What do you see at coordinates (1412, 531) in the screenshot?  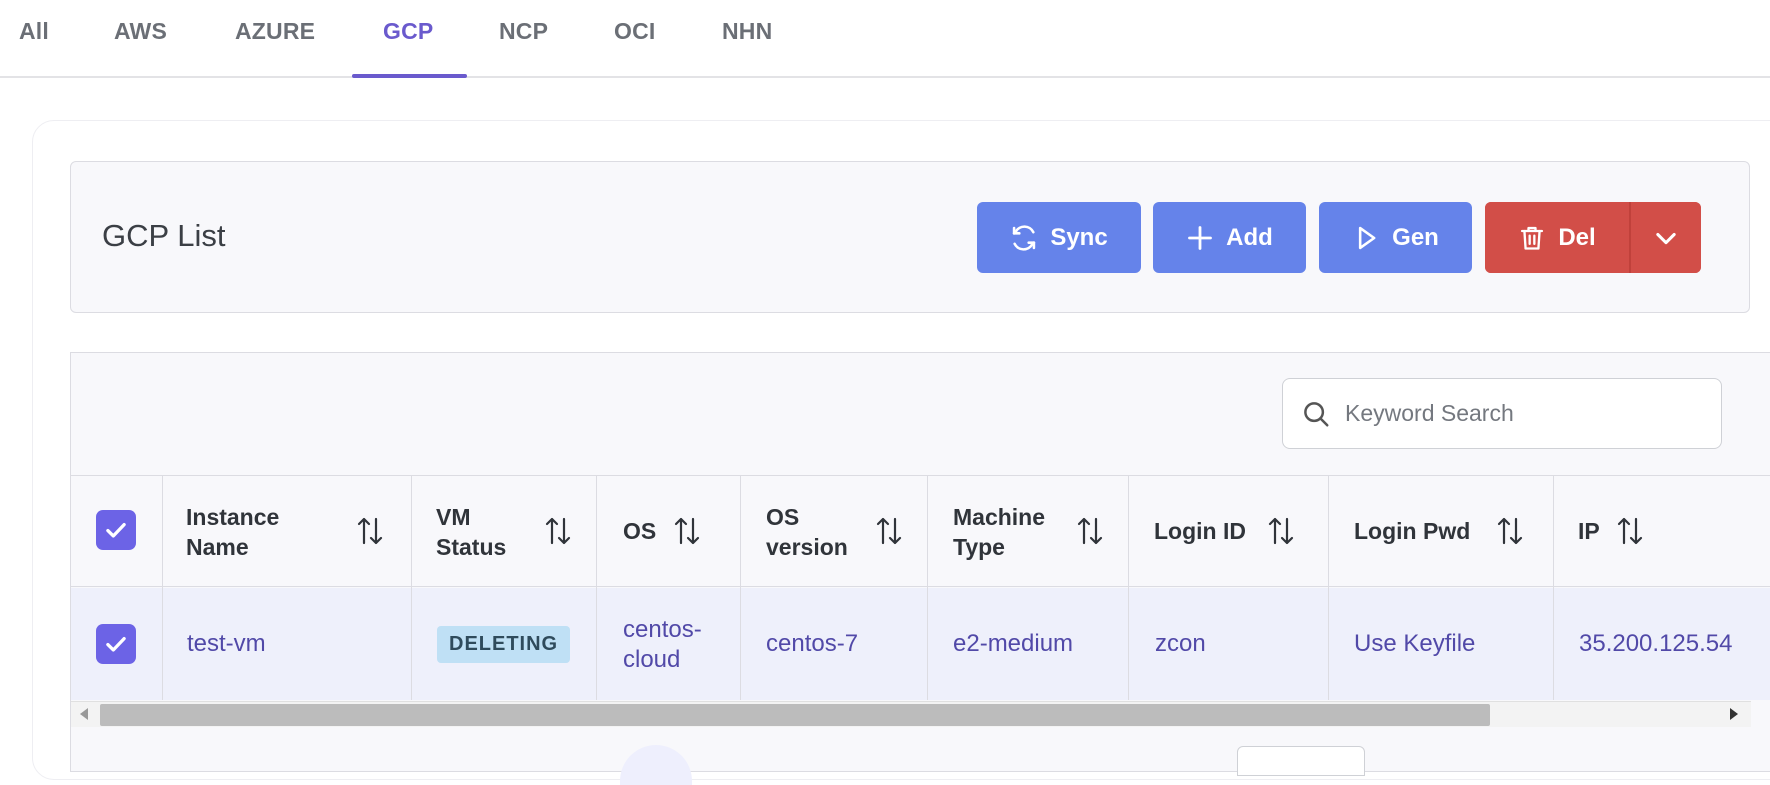 I see `column-header-login-pwd: Login Pwd` at bounding box center [1412, 531].